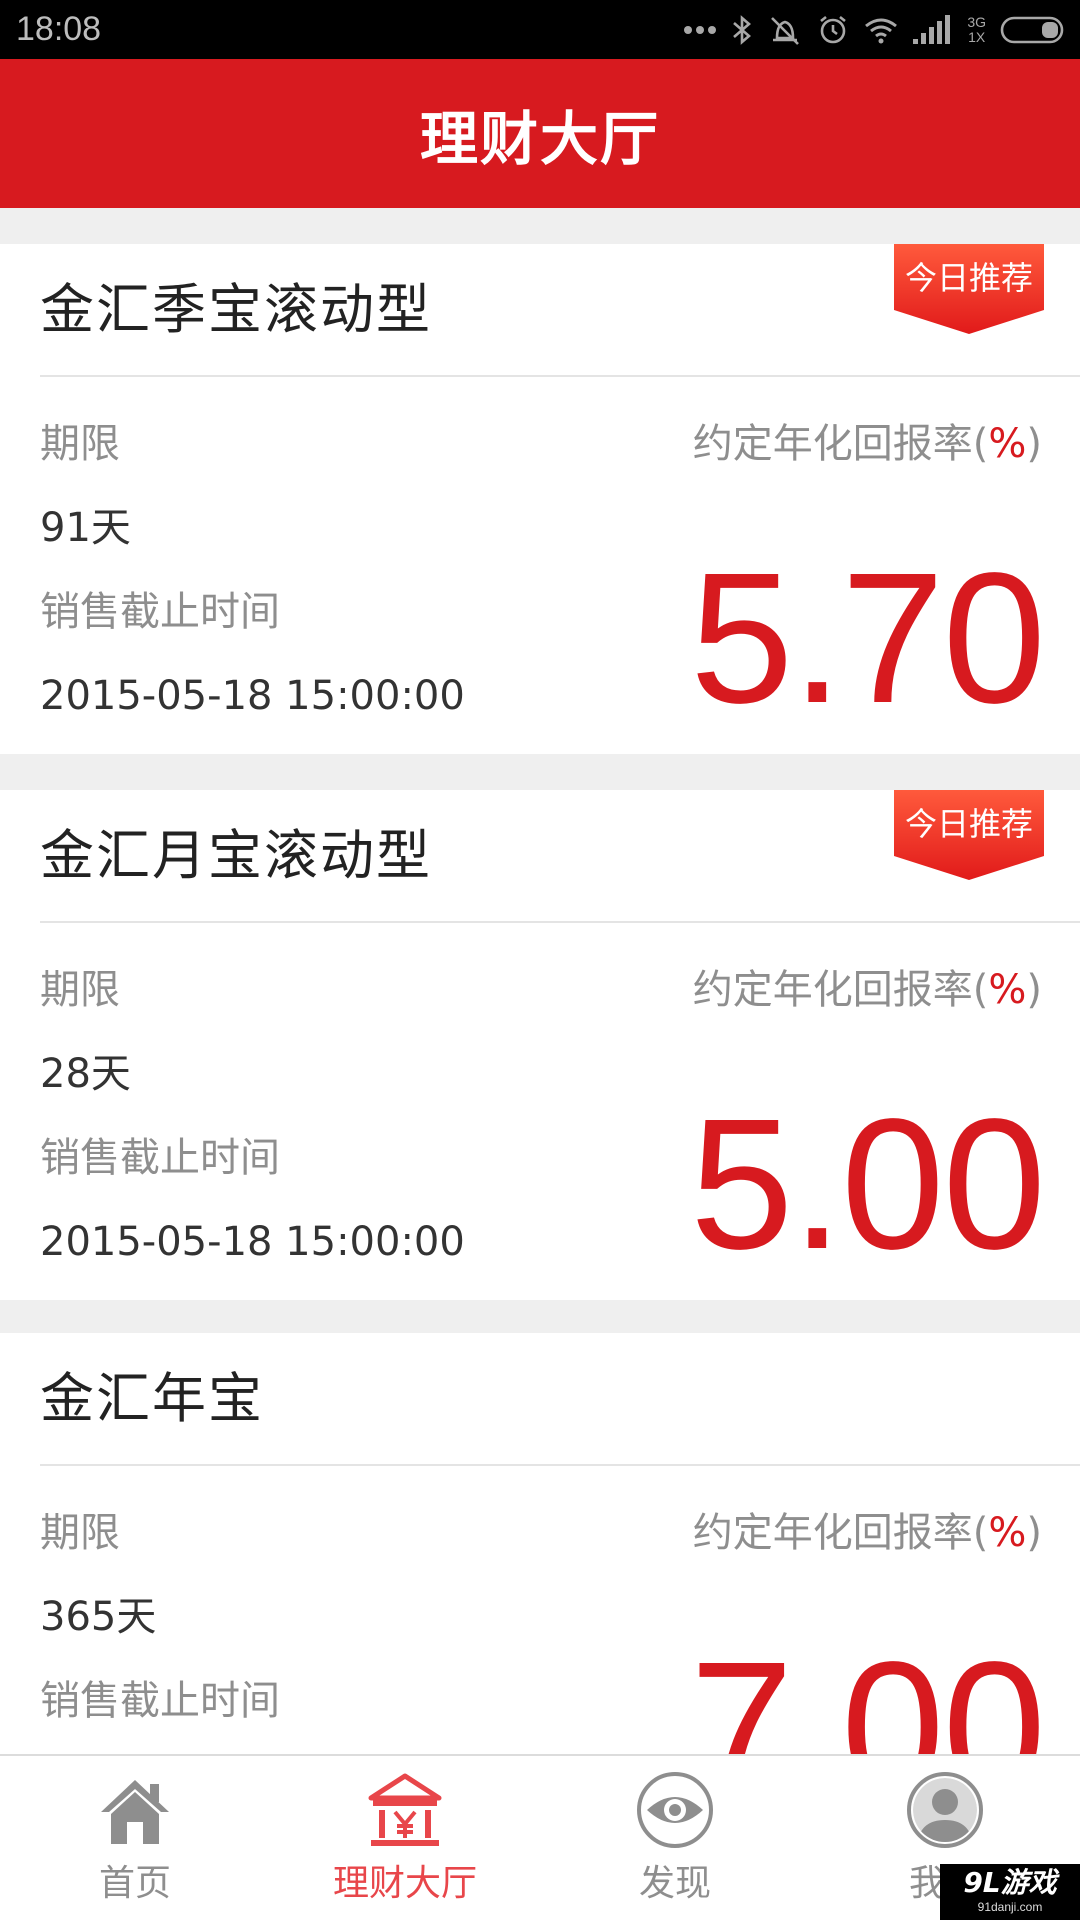  What do you see at coordinates (405, 1809) in the screenshot?
I see `bank-icon` at bounding box center [405, 1809].